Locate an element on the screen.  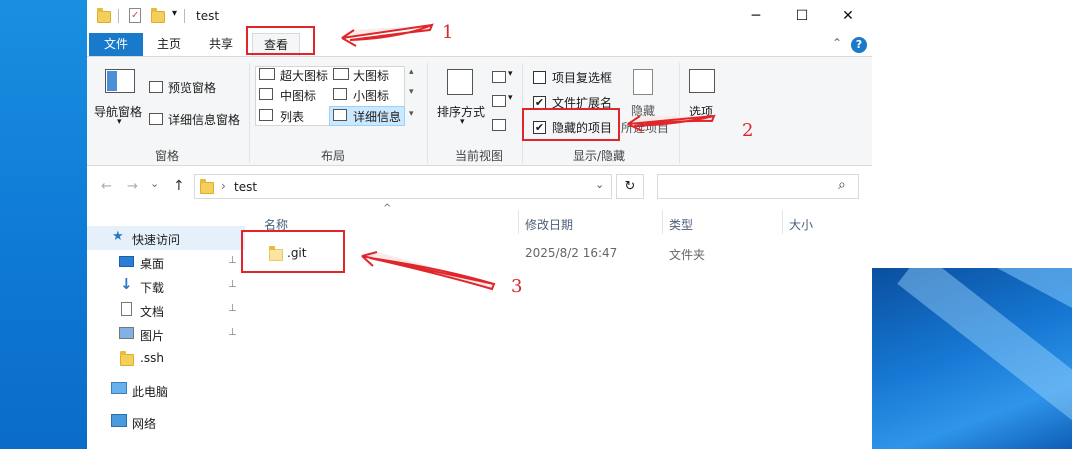
nav-item-label: 文档 is located at coordinates (152, 312).